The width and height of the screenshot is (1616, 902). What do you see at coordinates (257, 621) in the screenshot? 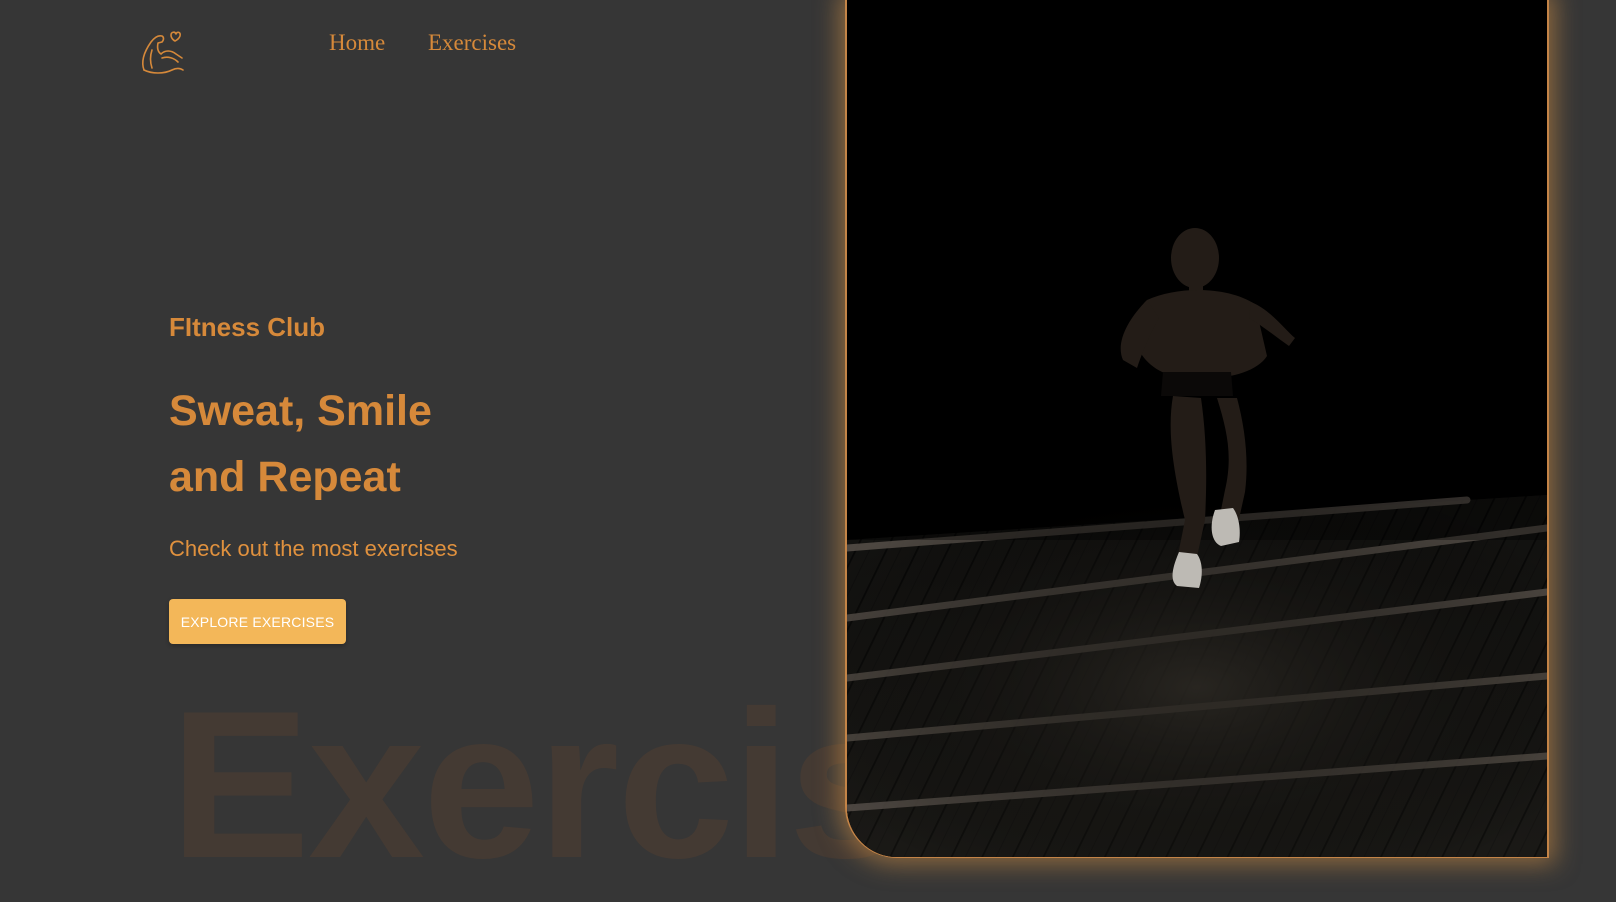
I see `explore-exercises-button: EXPLORE EXERCISES` at bounding box center [257, 621].